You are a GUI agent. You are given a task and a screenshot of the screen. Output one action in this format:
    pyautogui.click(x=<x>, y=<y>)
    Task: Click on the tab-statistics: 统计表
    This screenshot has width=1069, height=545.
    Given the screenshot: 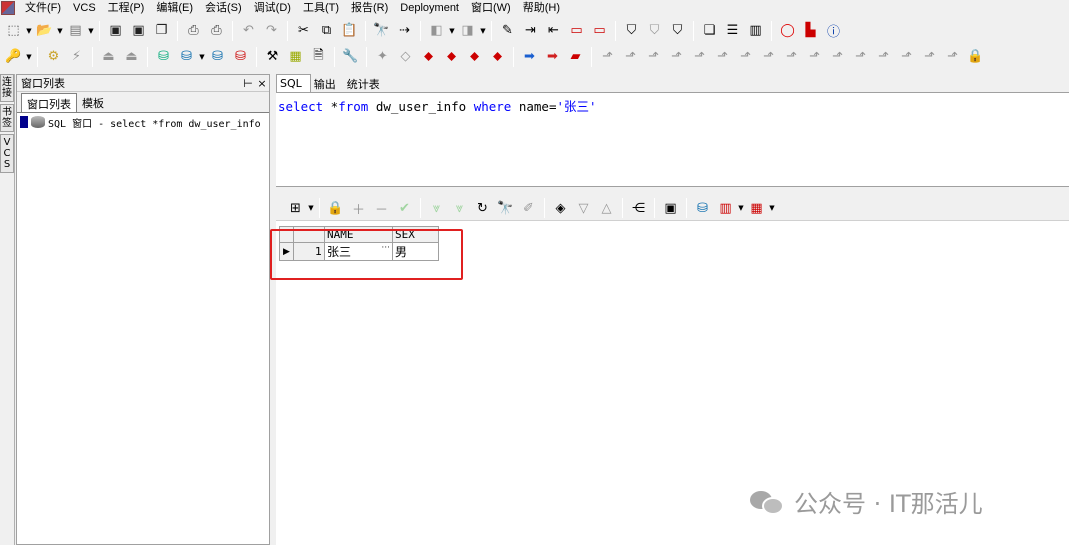 What is the action you would take?
    pyautogui.click(x=366, y=83)
    